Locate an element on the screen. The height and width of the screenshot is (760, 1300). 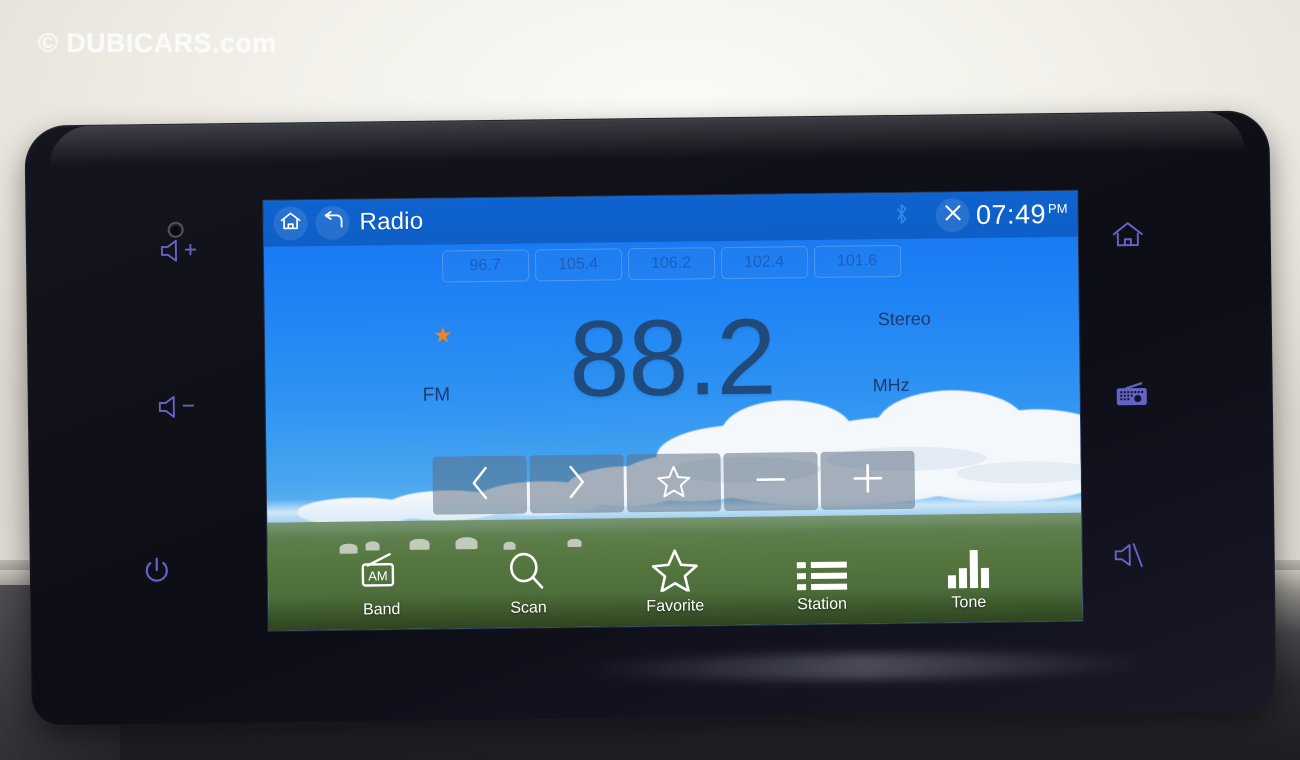
seek-prev-button is located at coordinates (480, 485).